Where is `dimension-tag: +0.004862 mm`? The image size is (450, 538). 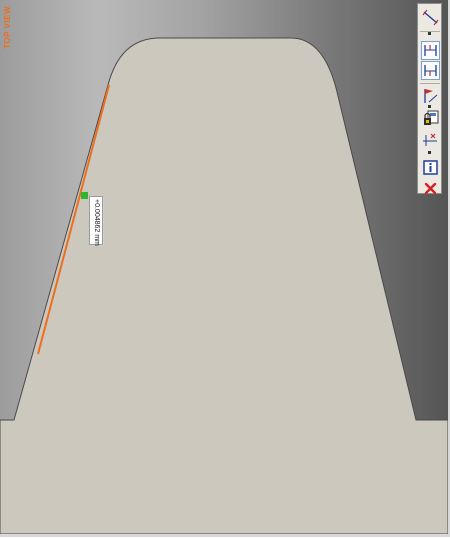 dimension-tag: +0.004862 mm is located at coordinates (96, 221).